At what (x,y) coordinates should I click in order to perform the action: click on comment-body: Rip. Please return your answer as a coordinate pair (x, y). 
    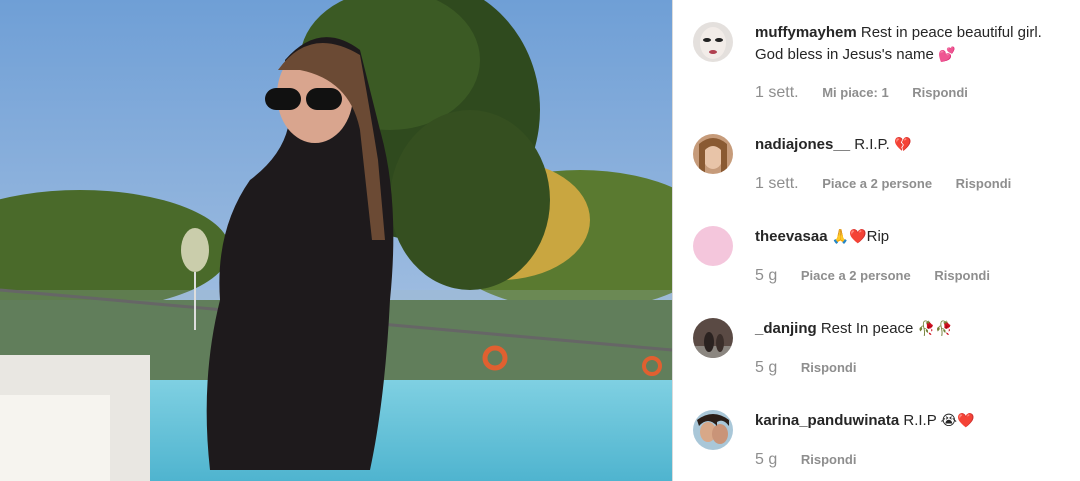
    Looking at the image, I should click on (878, 236).